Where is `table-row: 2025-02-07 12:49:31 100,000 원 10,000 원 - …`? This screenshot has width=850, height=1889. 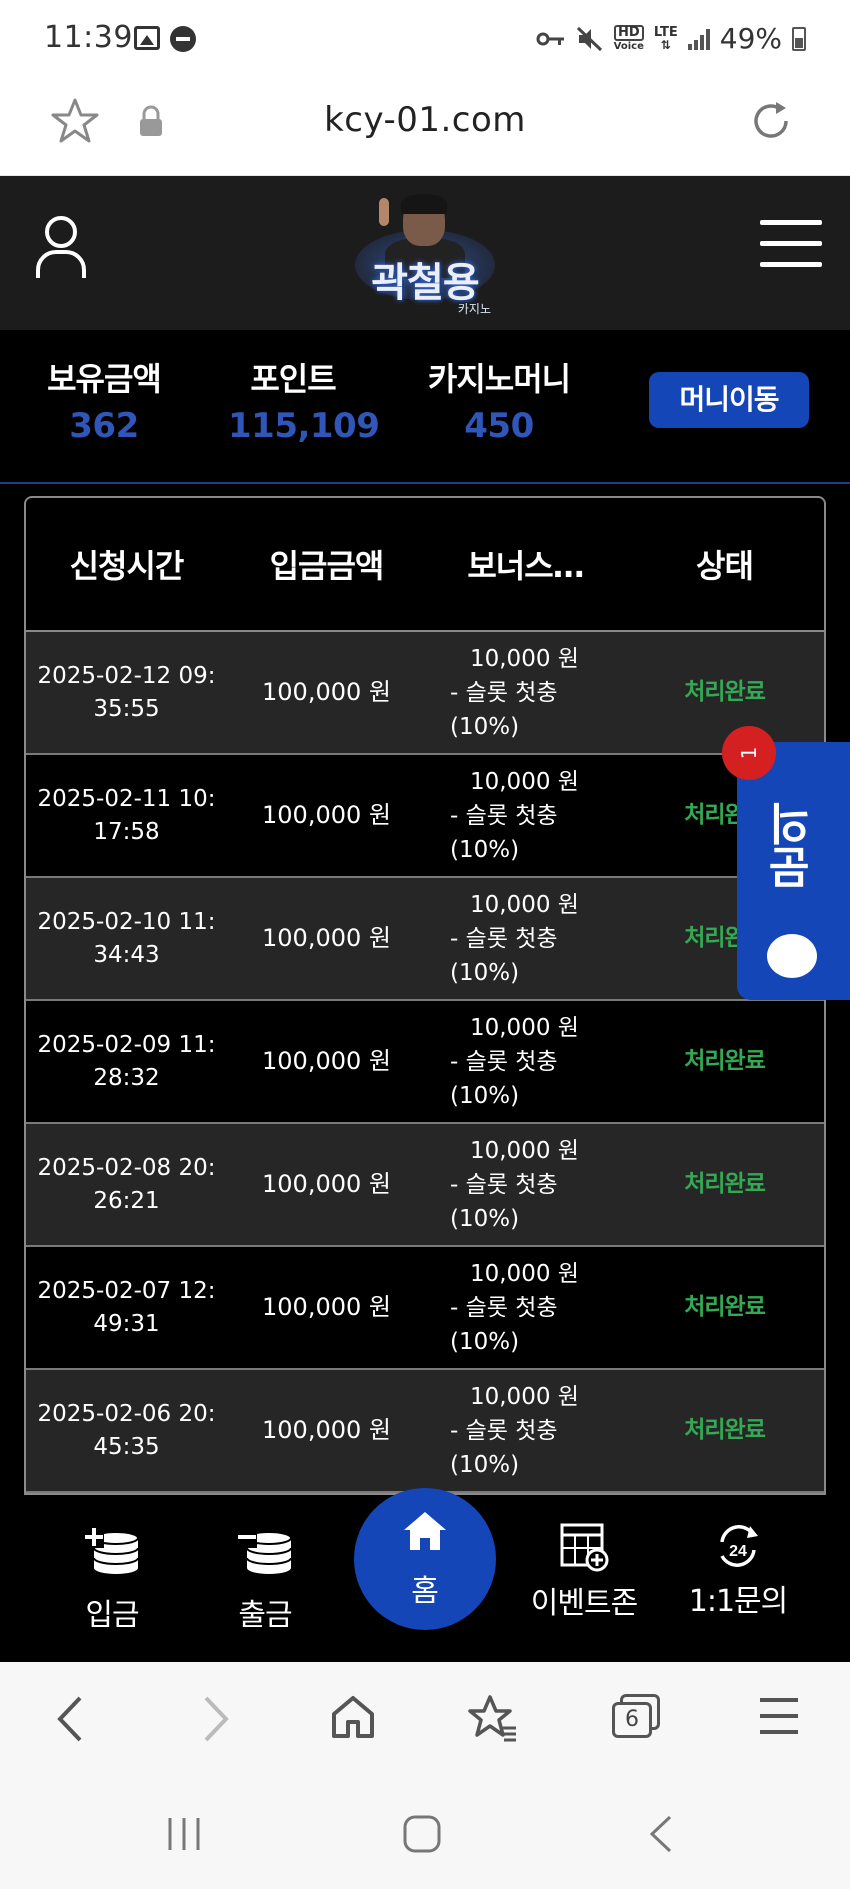
table-row: 2025-02-07 12:49:31 100,000 원 10,000 원 - … is located at coordinates (425, 1308).